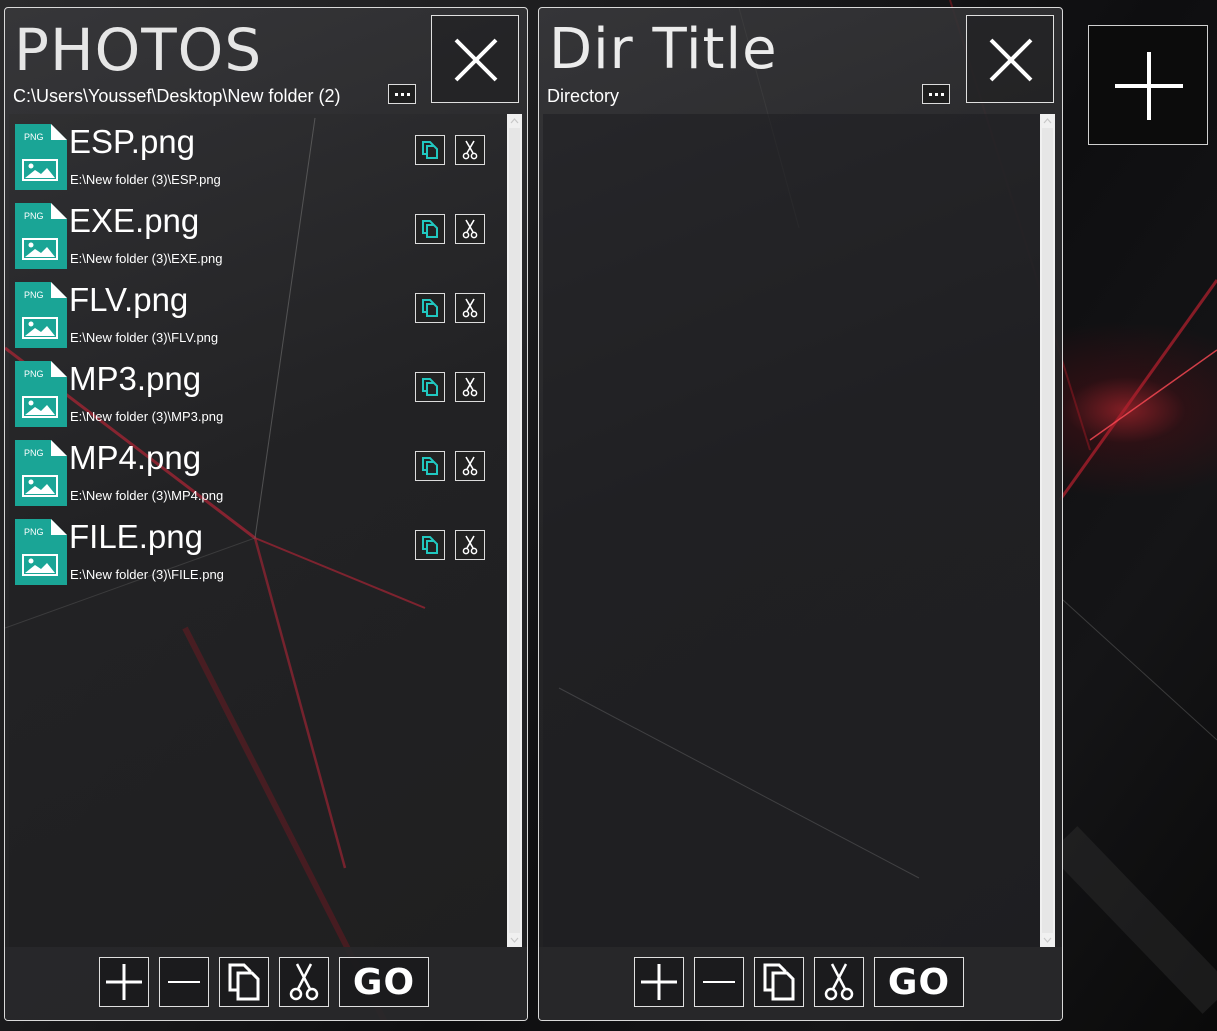  I want to click on list-item: PNG MP3.png E:\New folder (3)\MP3.png, so click(251, 394).